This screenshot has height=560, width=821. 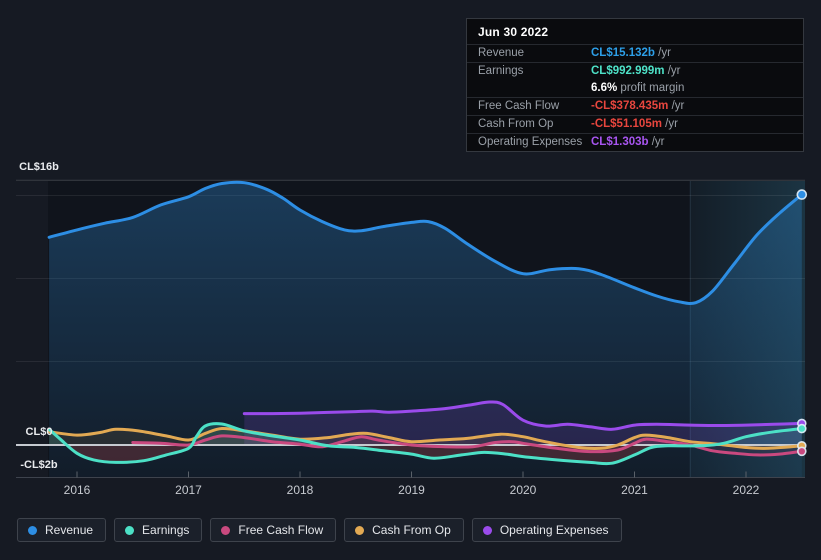 I want to click on tooltip-row-free-cash-flow: Free Cash Flow -CL$378.435m /yr, so click(x=635, y=106).